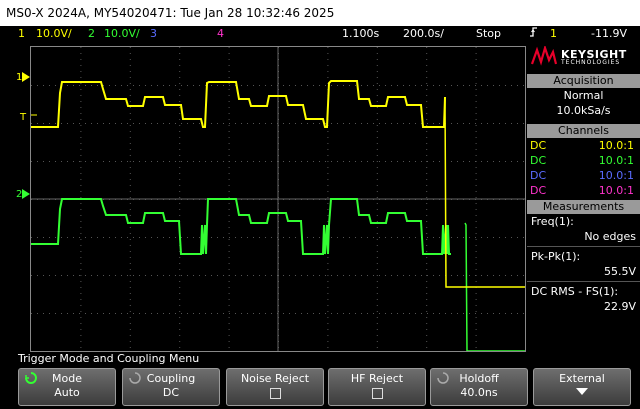 The height and width of the screenshot is (409, 640). Describe the element at coordinates (91, 34) in the screenshot. I see `ch2-number: 2` at that location.